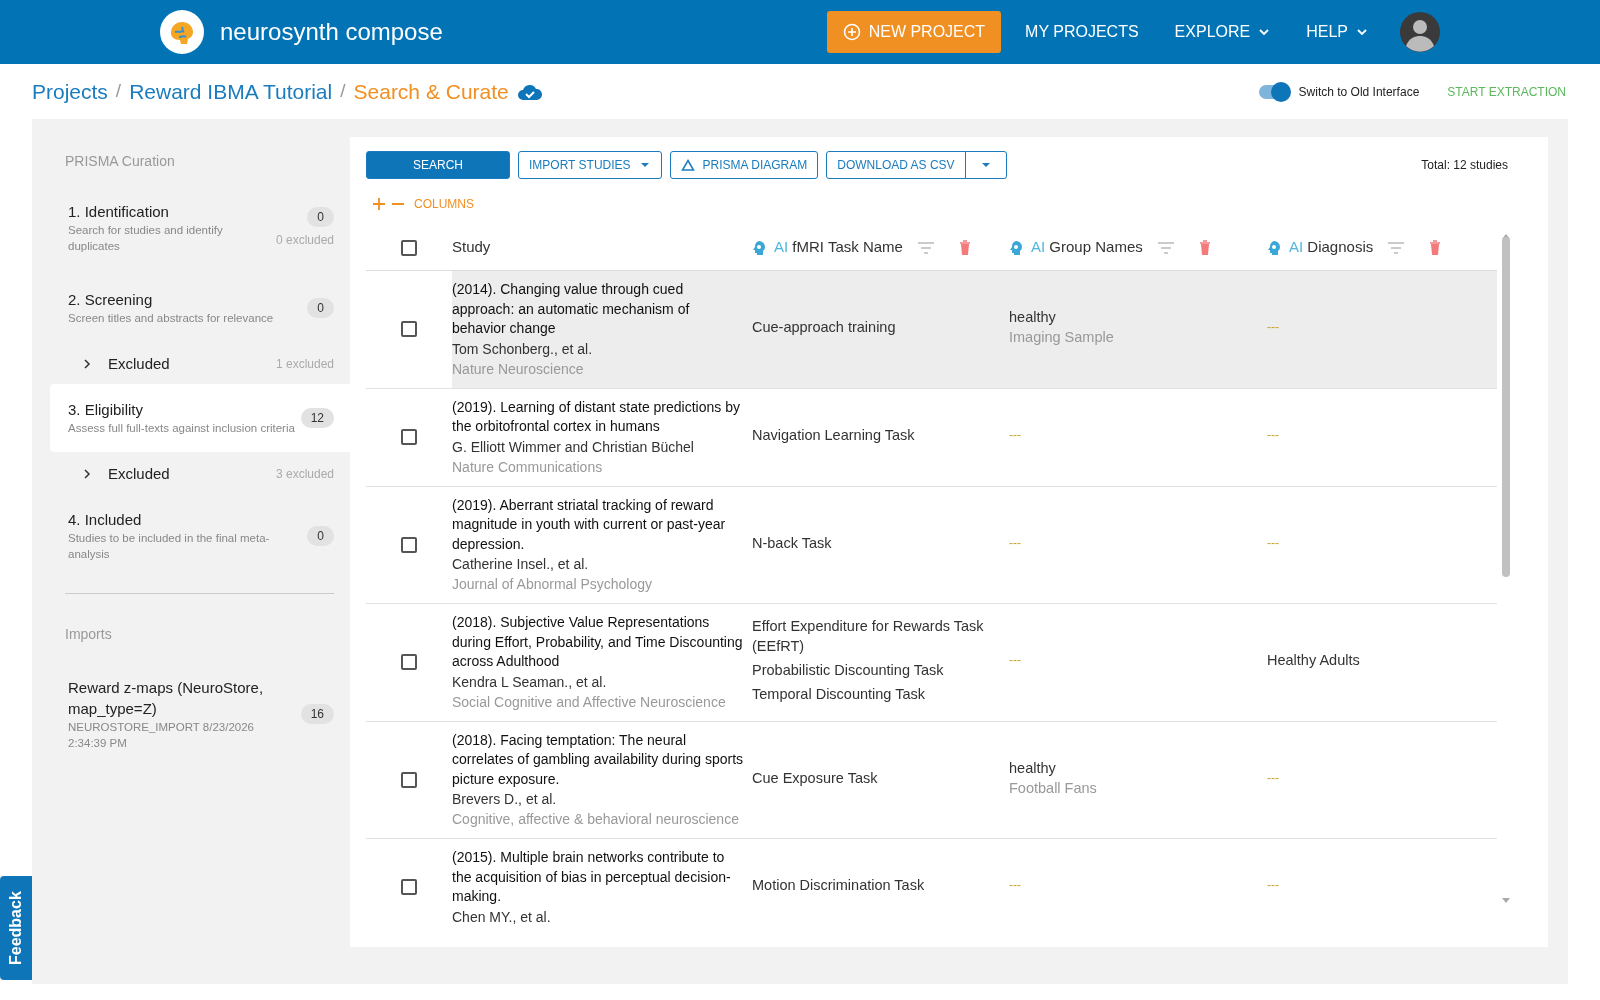 Image resolution: width=1600 pixels, height=1000 pixels. Describe the element at coordinates (824, 328) in the screenshot. I see `table-cell-text: Cue-approach training` at that location.